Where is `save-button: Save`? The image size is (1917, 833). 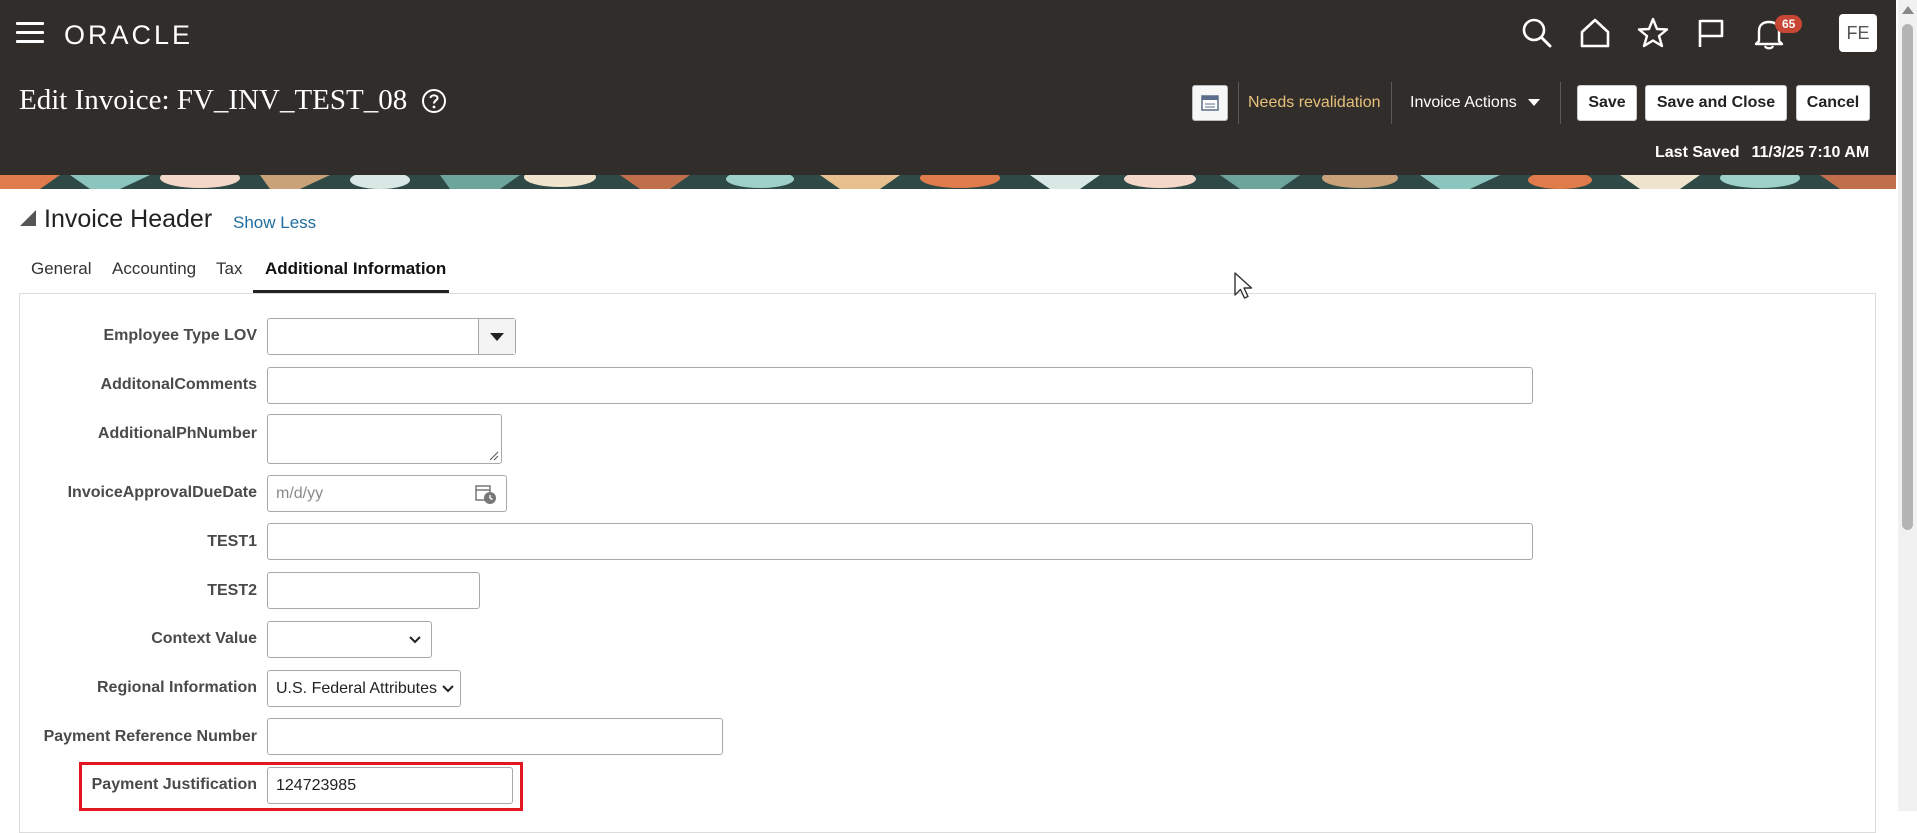 save-button: Save is located at coordinates (1607, 103).